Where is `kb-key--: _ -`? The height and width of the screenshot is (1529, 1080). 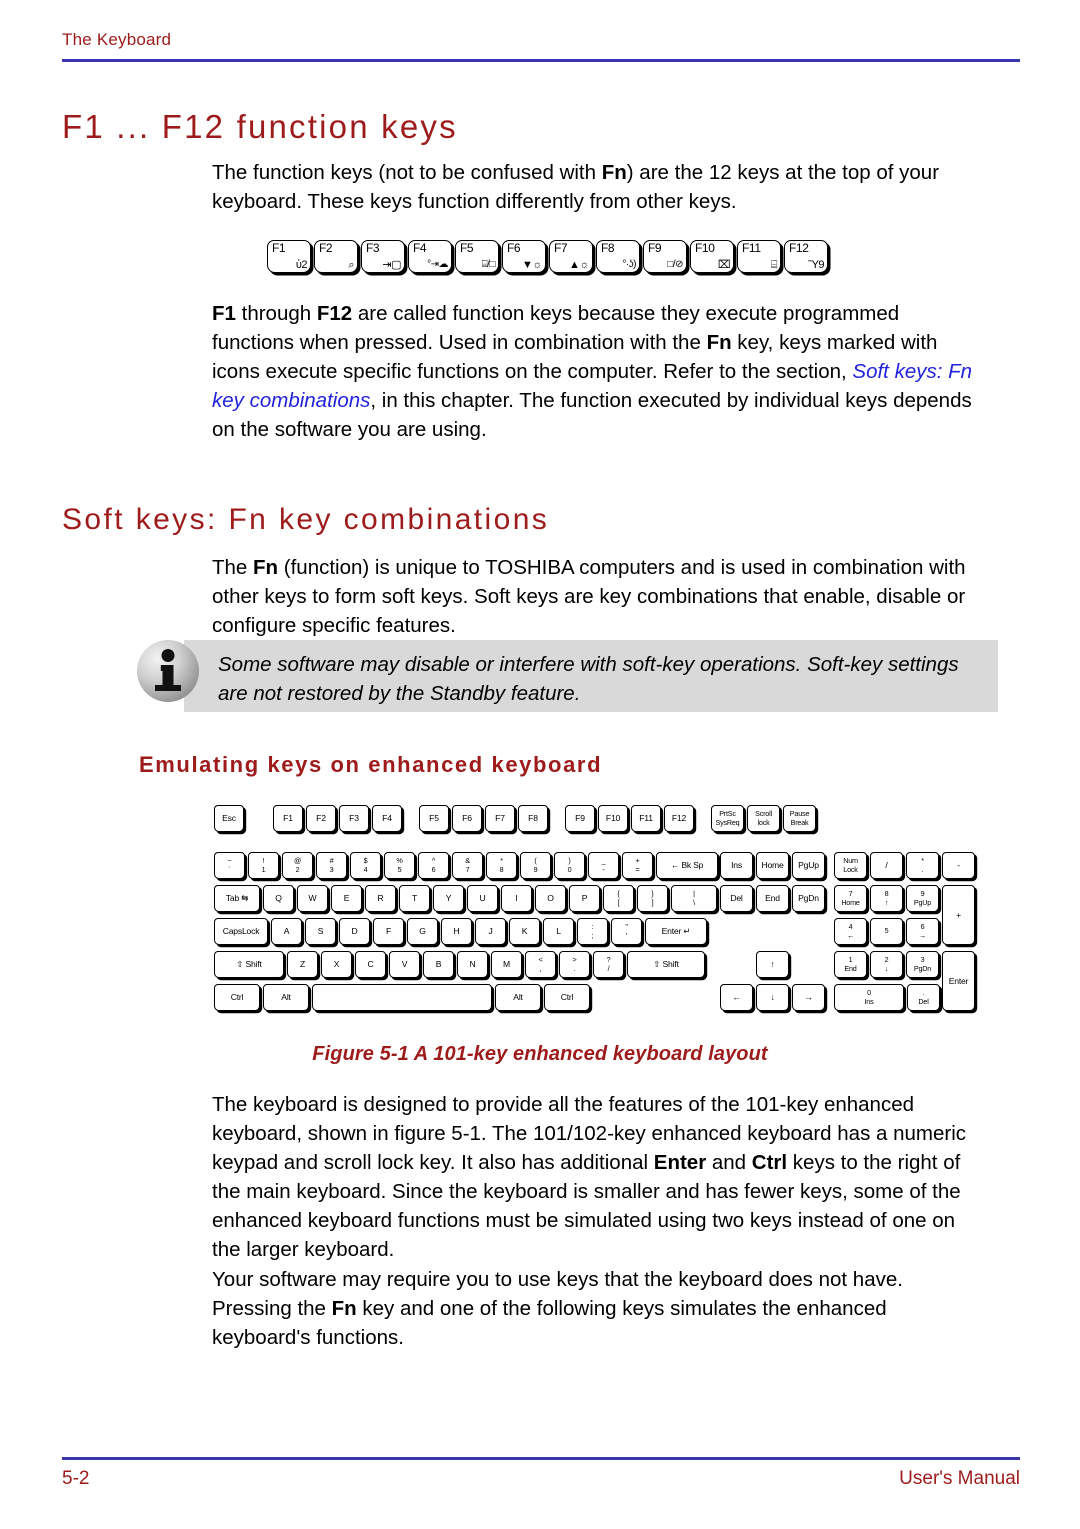
kb-key--: _ - is located at coordinates (603, 865).